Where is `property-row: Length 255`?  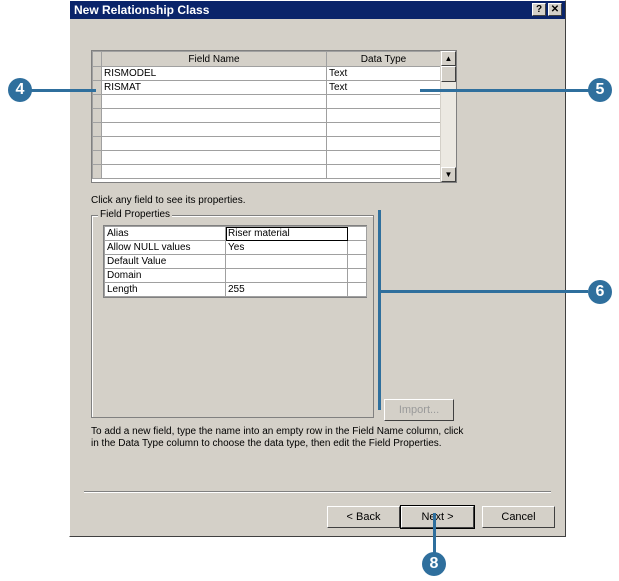 property-row: Length 255 is located at coordinates (235, 289).